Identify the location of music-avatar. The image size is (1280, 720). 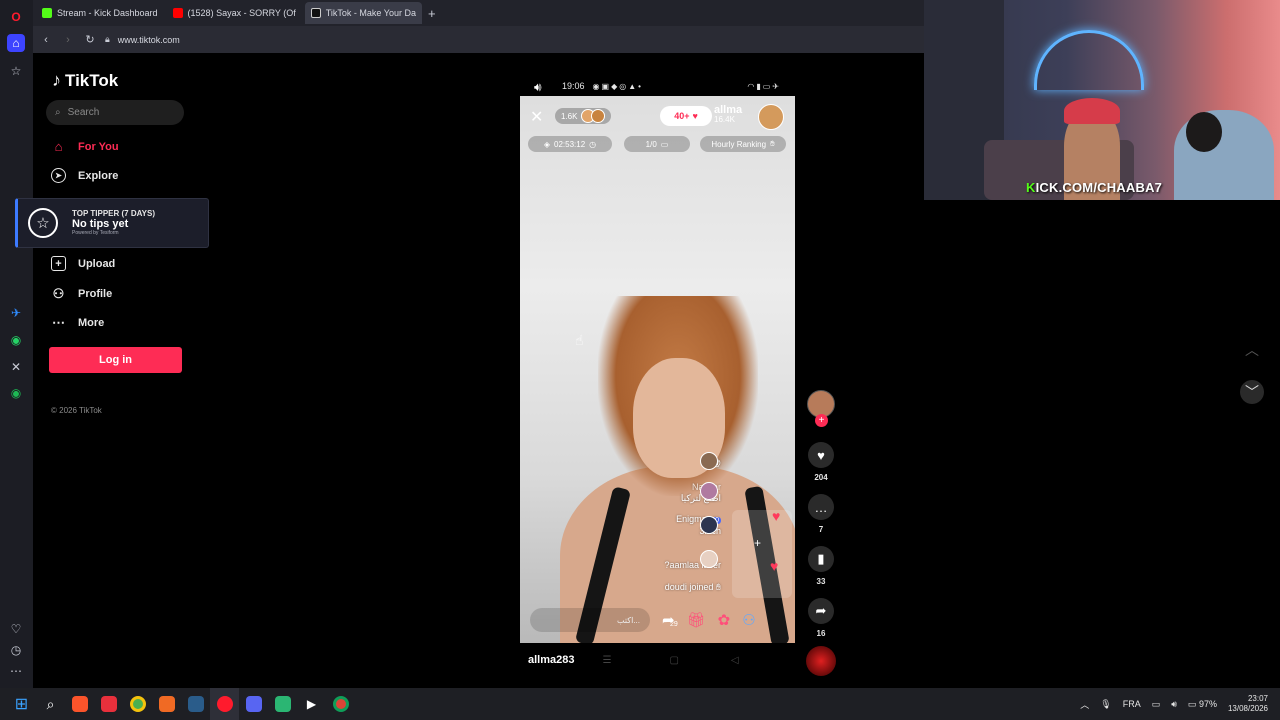
(821, 661).